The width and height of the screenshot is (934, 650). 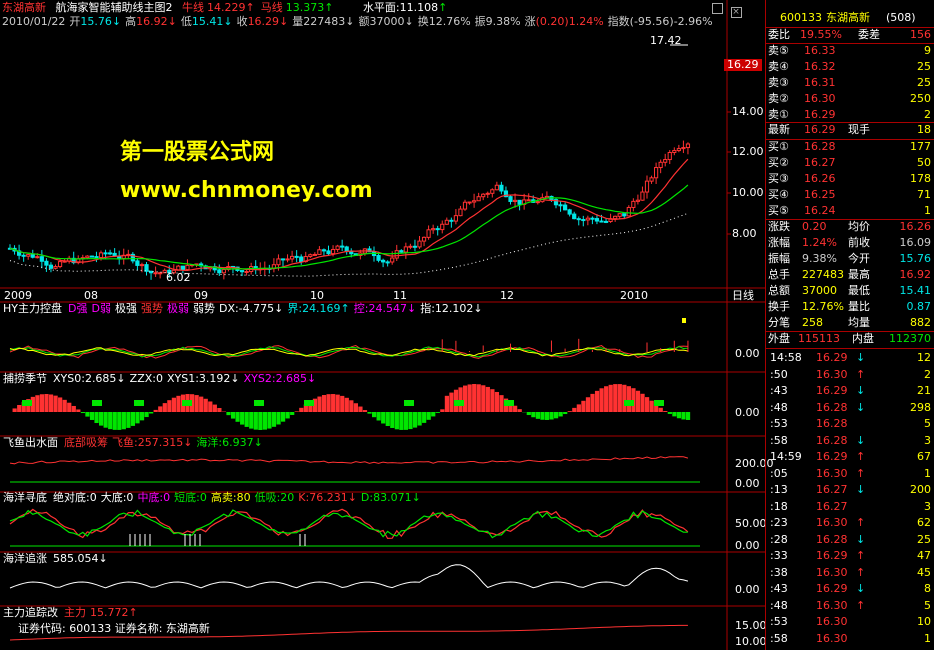 What do you see at coordinates (924, 82) in the screenshot?
I see `order-volume: 25` at bounding box center [924, 82].